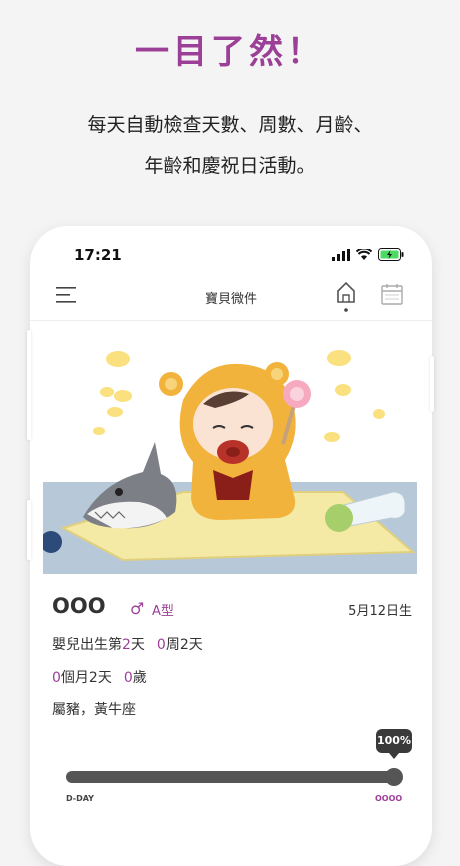  I want to click on months-years-line: 0個月2天 0歲, so click(99, 677).